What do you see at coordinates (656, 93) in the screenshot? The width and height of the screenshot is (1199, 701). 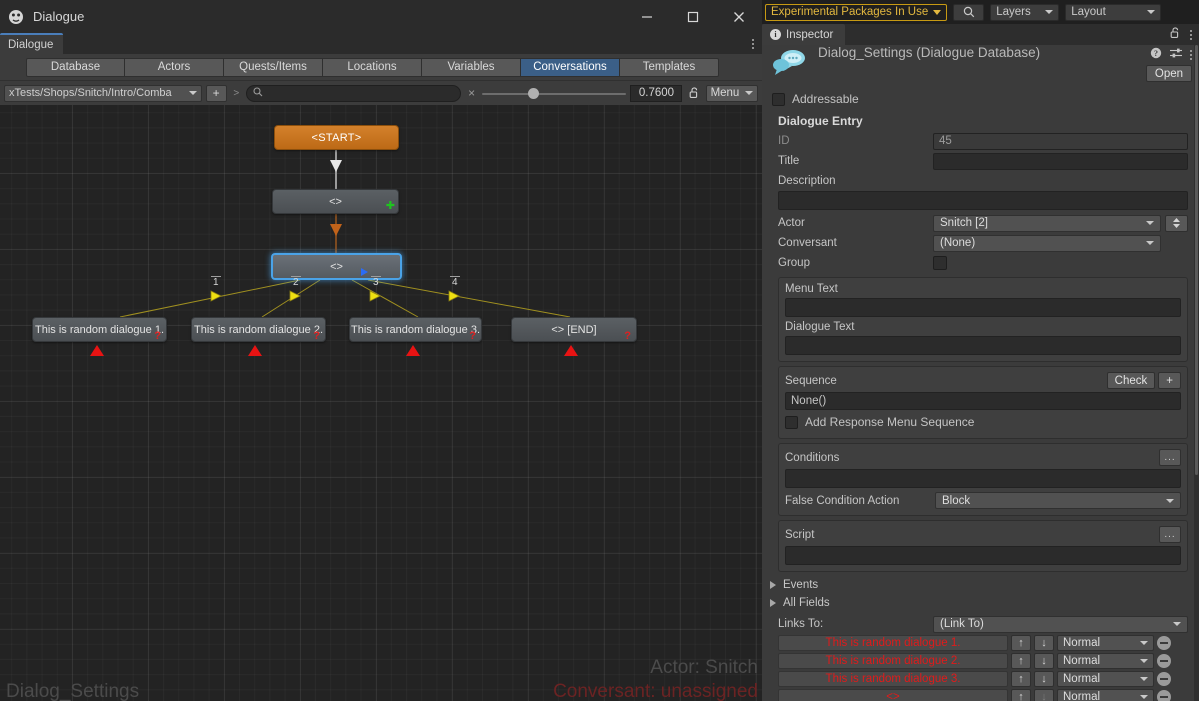 I see `zoom-value-field: 0.7600` at bounding box center [656, 93].